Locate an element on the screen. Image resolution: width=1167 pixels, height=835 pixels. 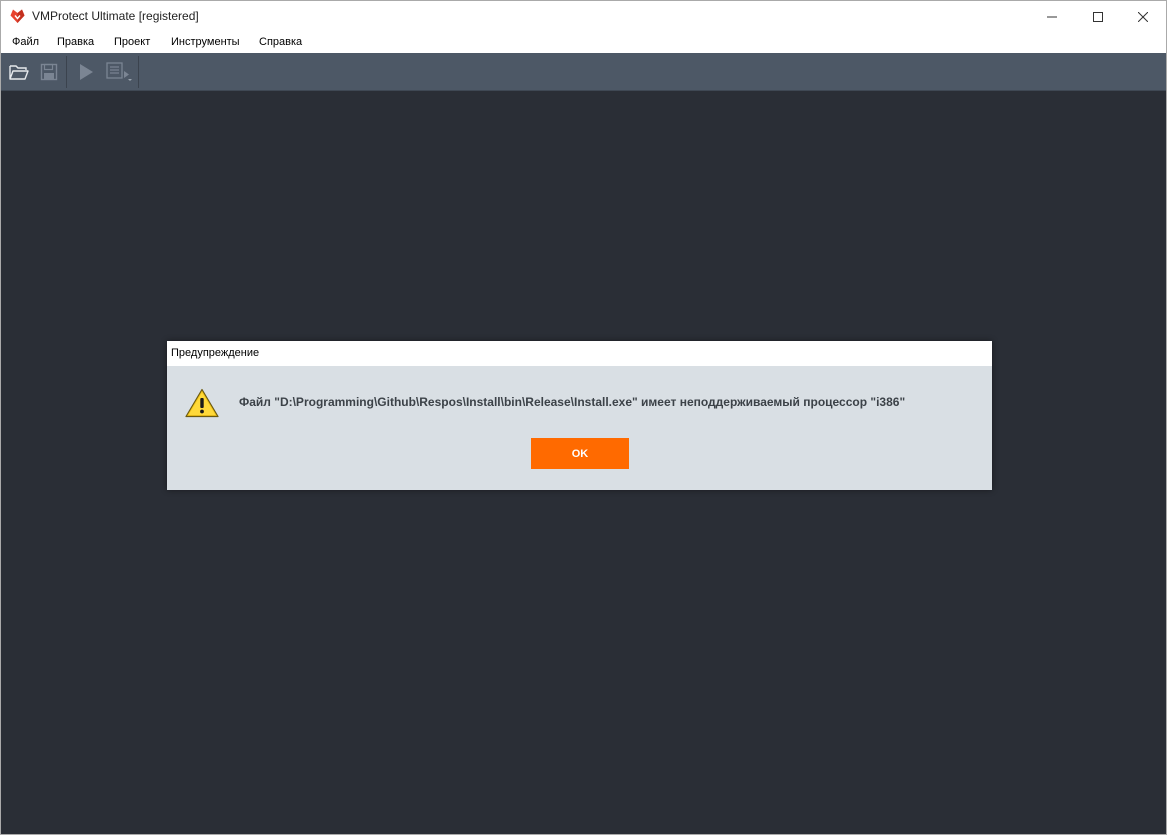
dialog-title-bar: Предупреждение is located at coordinates (579, 353).